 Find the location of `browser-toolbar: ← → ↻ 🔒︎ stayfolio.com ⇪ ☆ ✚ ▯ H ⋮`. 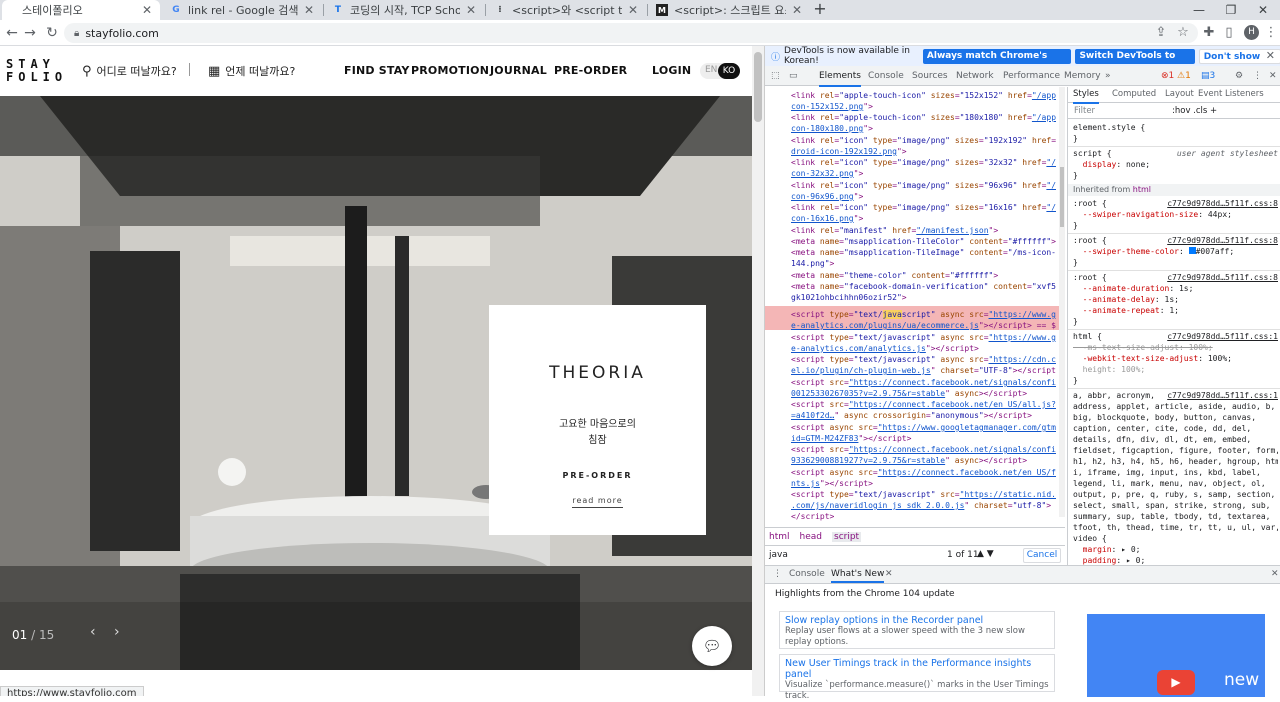

browser-toolbar: ← → ↻ 🔒︎ stayfolio.com ⇪ ☆ ✚ ▯ H ⋮ is located at coordinates (640, 33).